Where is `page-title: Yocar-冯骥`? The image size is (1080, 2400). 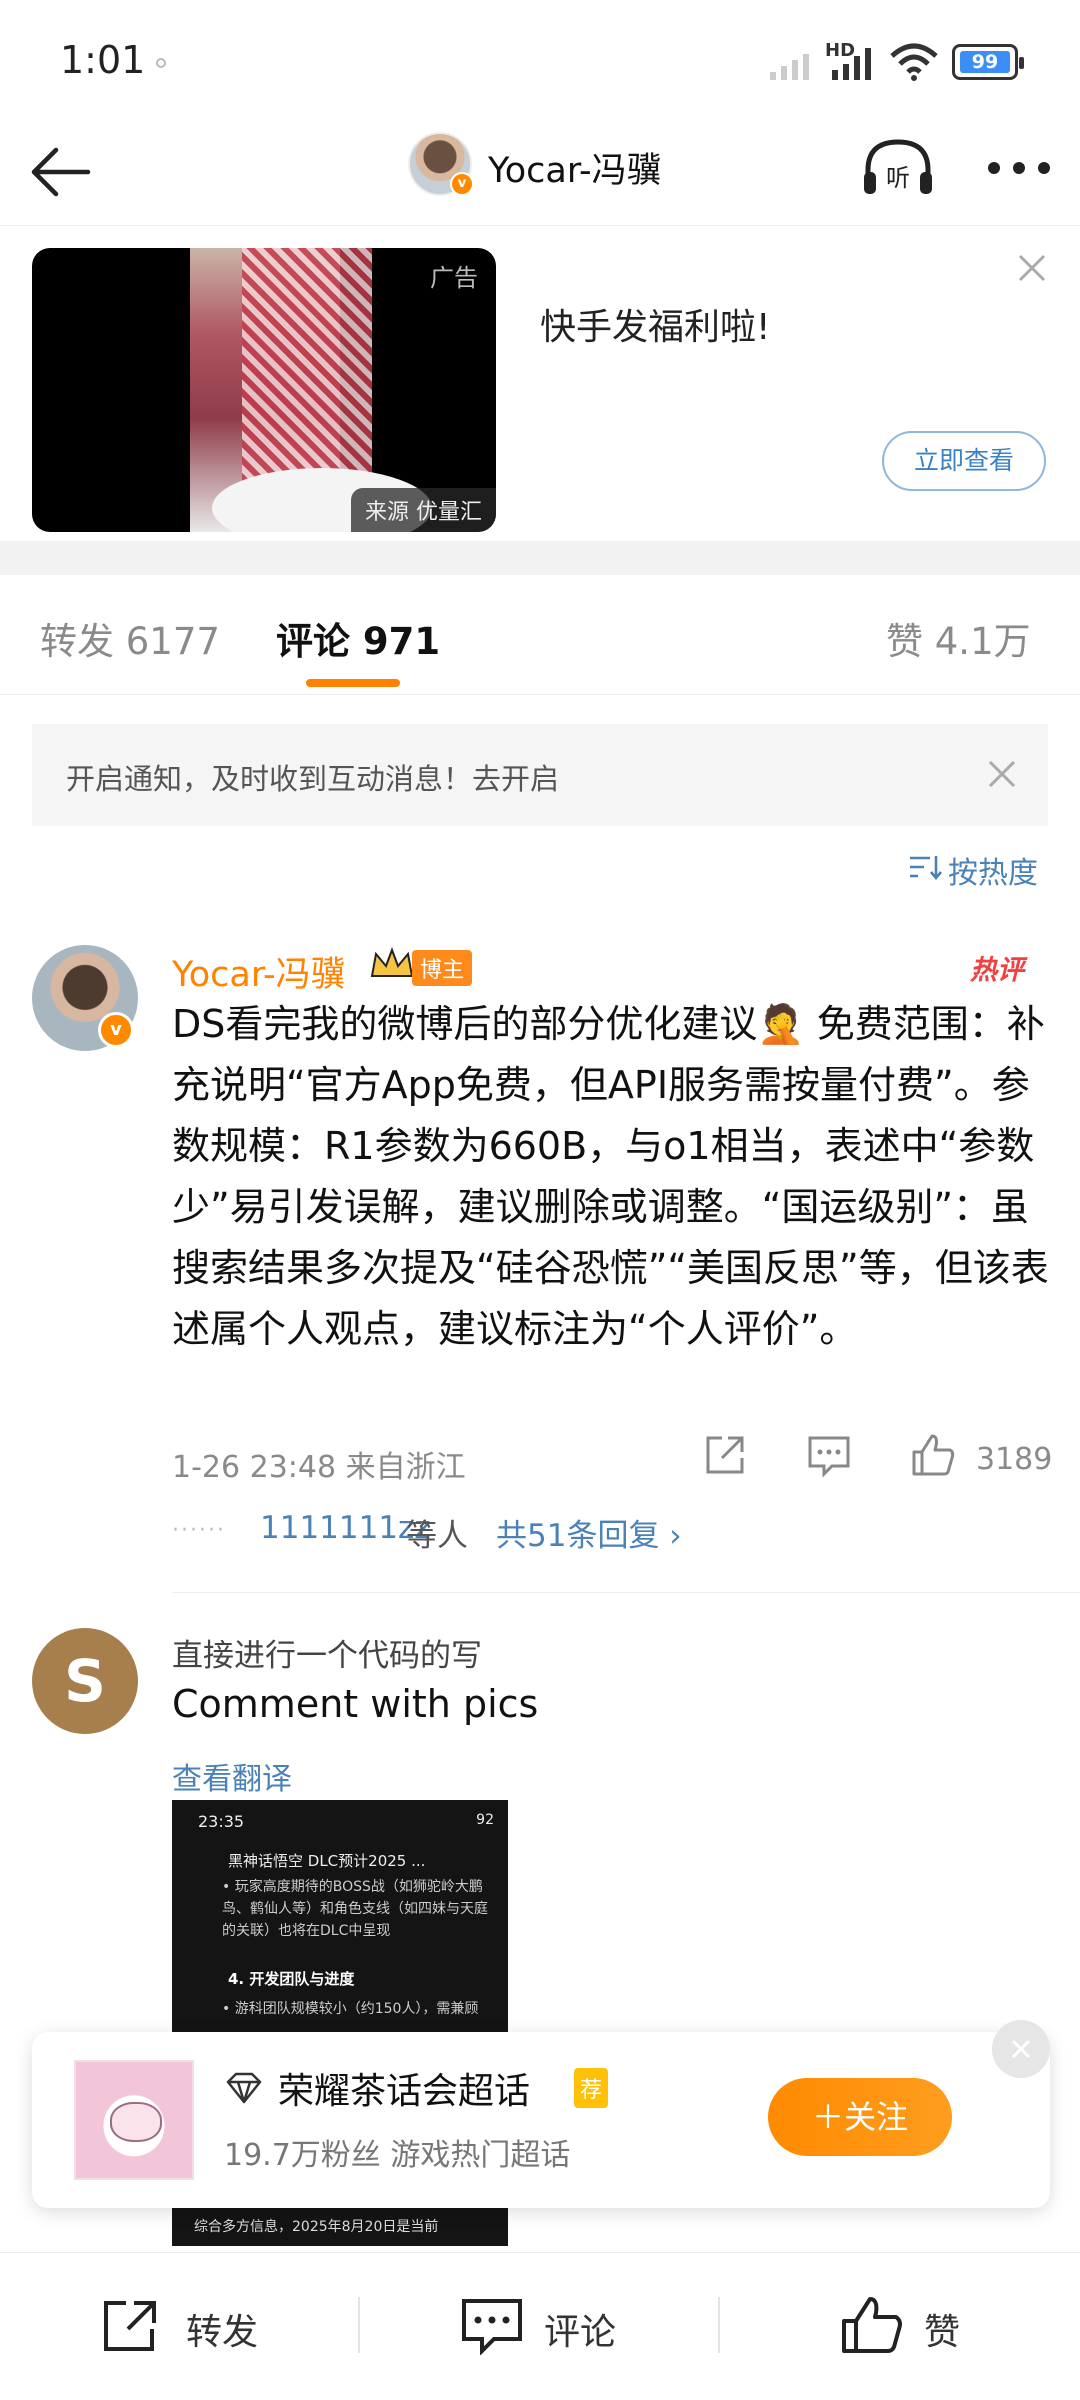 page-title: Yocar-冯骥 is located at coordinates (575, 167).